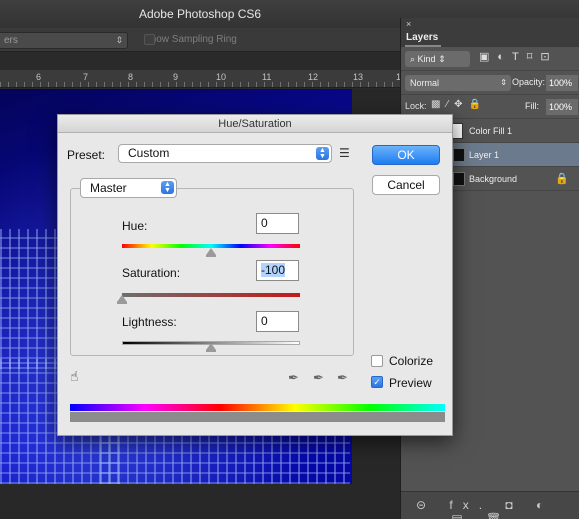 This screenshot has height=519, width=579. Describe the element at coordinates (416, 106) in the screenshot. I see `lock-label: Lock:` at that location.